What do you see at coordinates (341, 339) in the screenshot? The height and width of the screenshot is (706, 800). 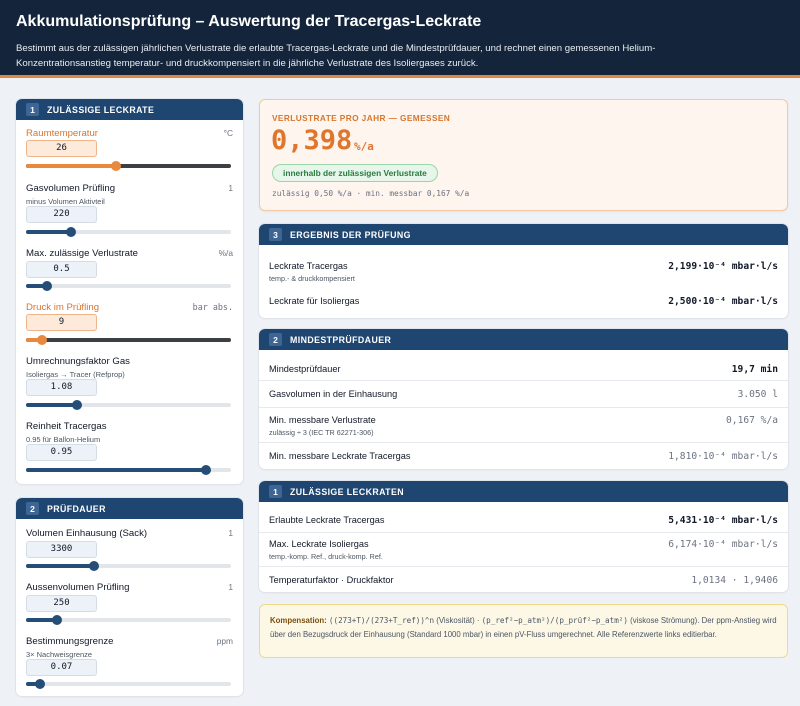 I see `panel-title: MINDESTPRÜFDAUER` at bounding box center [341, 339].